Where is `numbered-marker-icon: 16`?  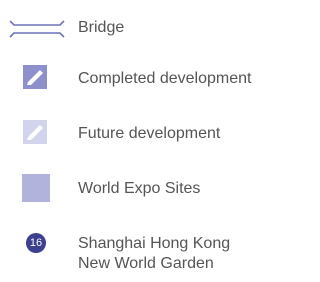 numbered-marker-icon: 16 is located at coordinates (36, 243).